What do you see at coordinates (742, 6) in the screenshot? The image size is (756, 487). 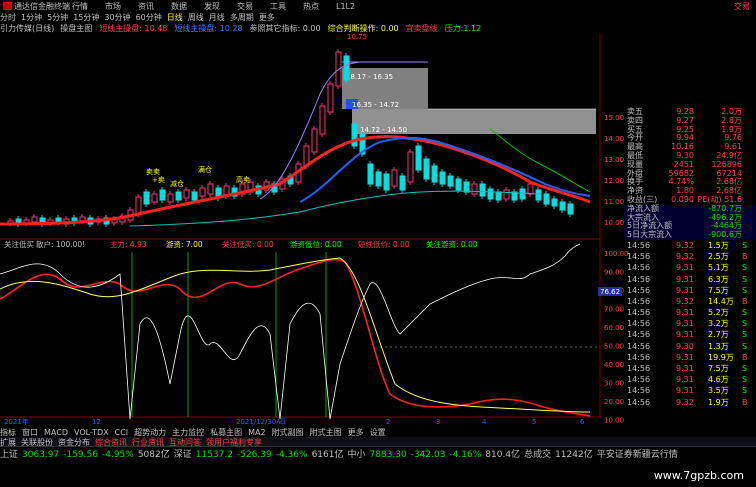 I see `trade-menu: 交易` at bounding box center [742, 6].